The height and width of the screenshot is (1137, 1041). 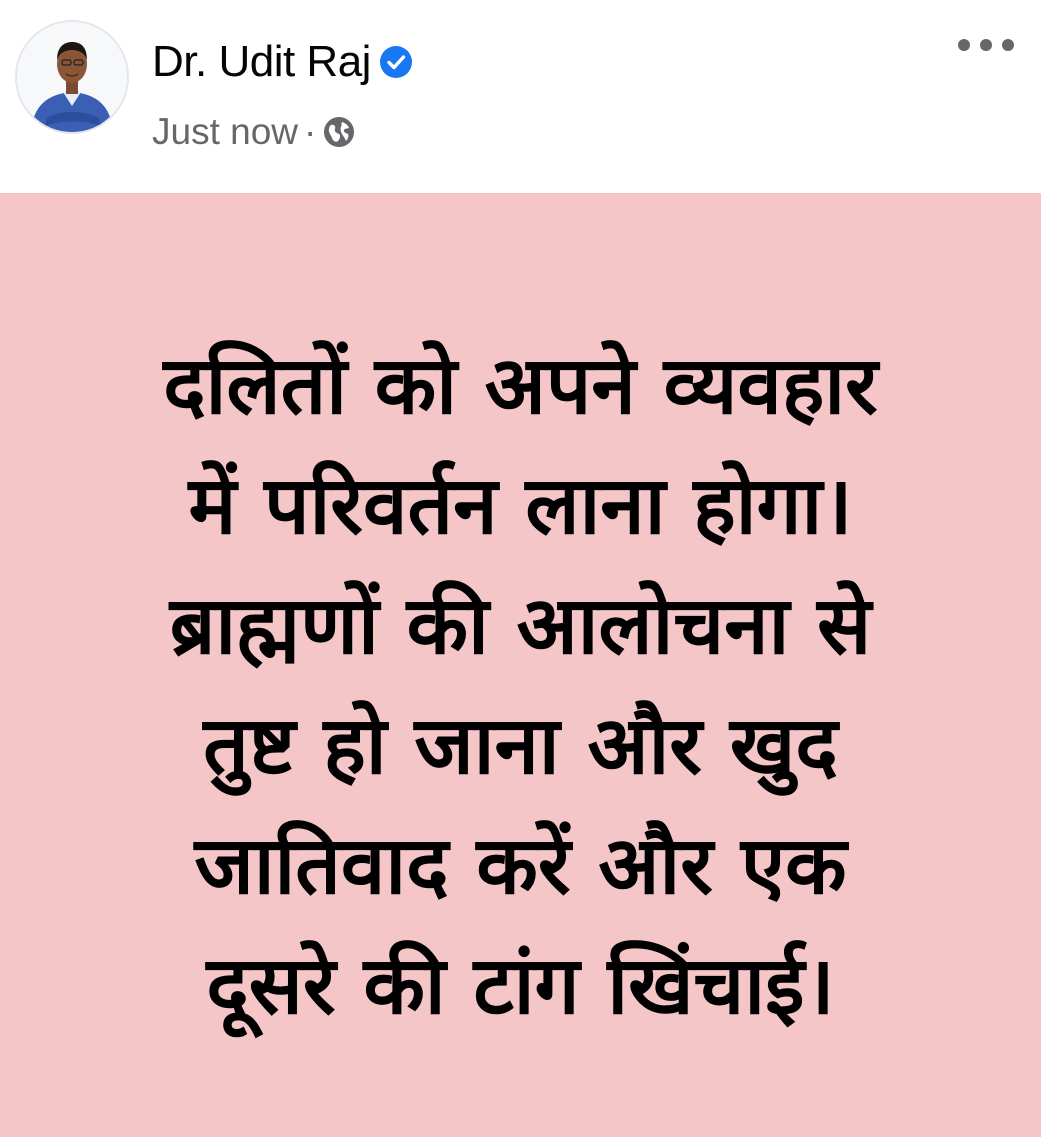 I want to click on more-options-icon, so click(x=964, y=45).